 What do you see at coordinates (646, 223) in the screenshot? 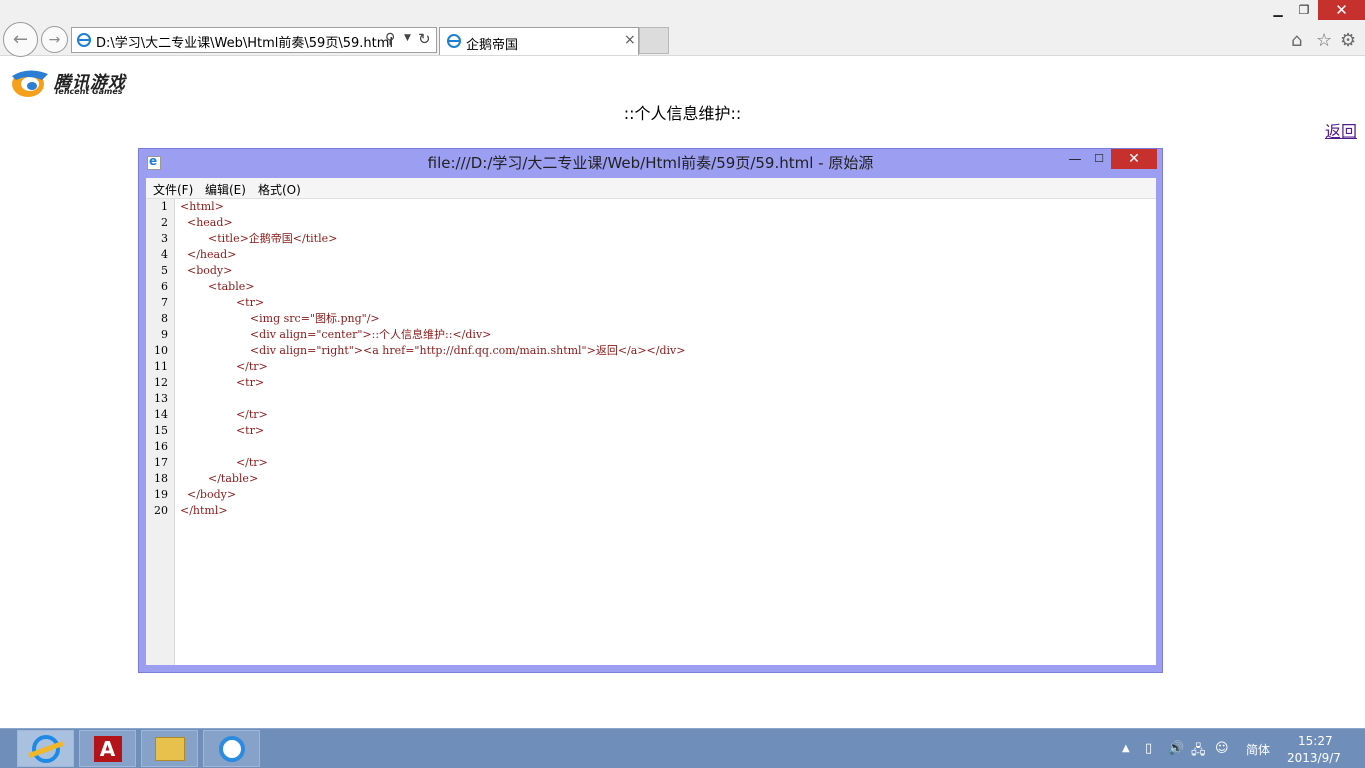
I see `code-line: 2 <head>` at bounding box center [646, 223].